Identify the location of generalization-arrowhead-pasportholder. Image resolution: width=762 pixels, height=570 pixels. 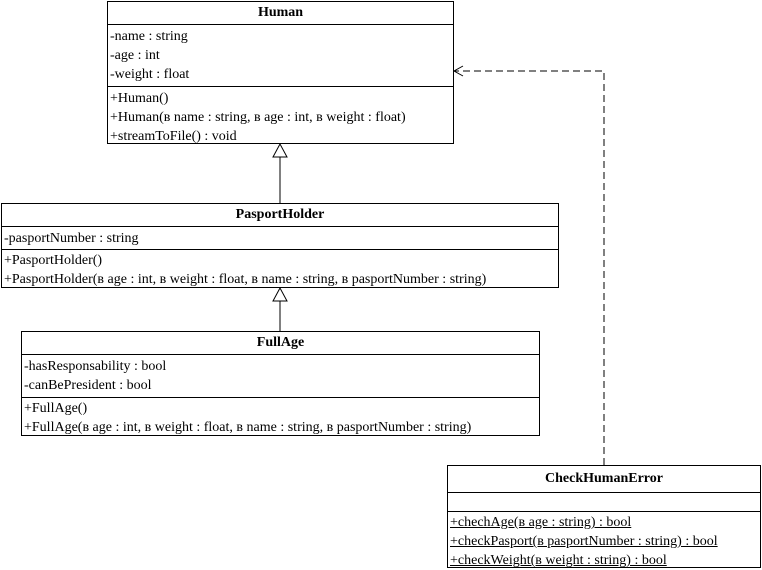
(280, 294).